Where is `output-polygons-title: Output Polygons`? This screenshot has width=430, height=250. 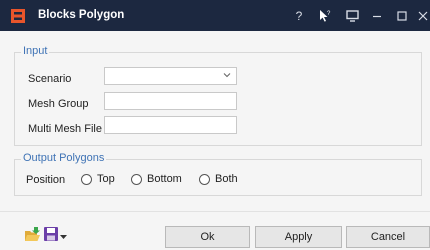
output-polygons-title: Output Polygons is located at coordinates (64, 158).